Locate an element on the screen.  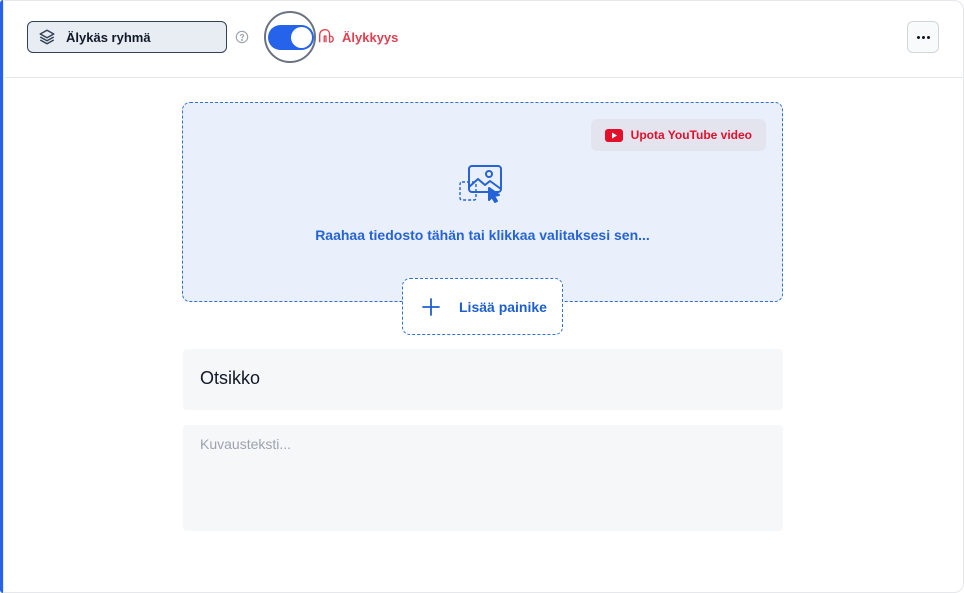
smart-label: Älykkyys is located at coordinates (370, 37).